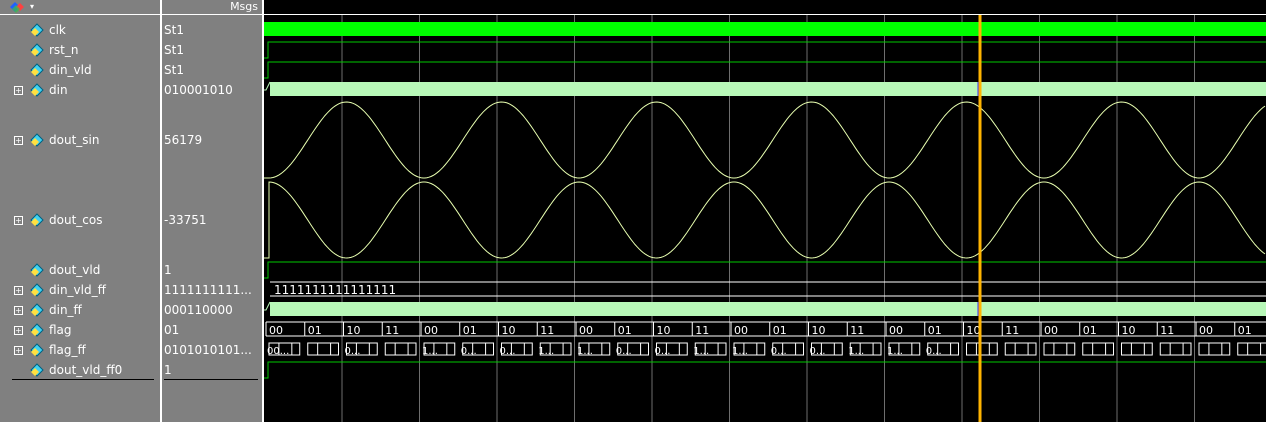 The width and height of the screenshot is (1266, 422). Describe the element at coordinates (57, 30) in the screenshot. I see `signal-name: clk` at that location.